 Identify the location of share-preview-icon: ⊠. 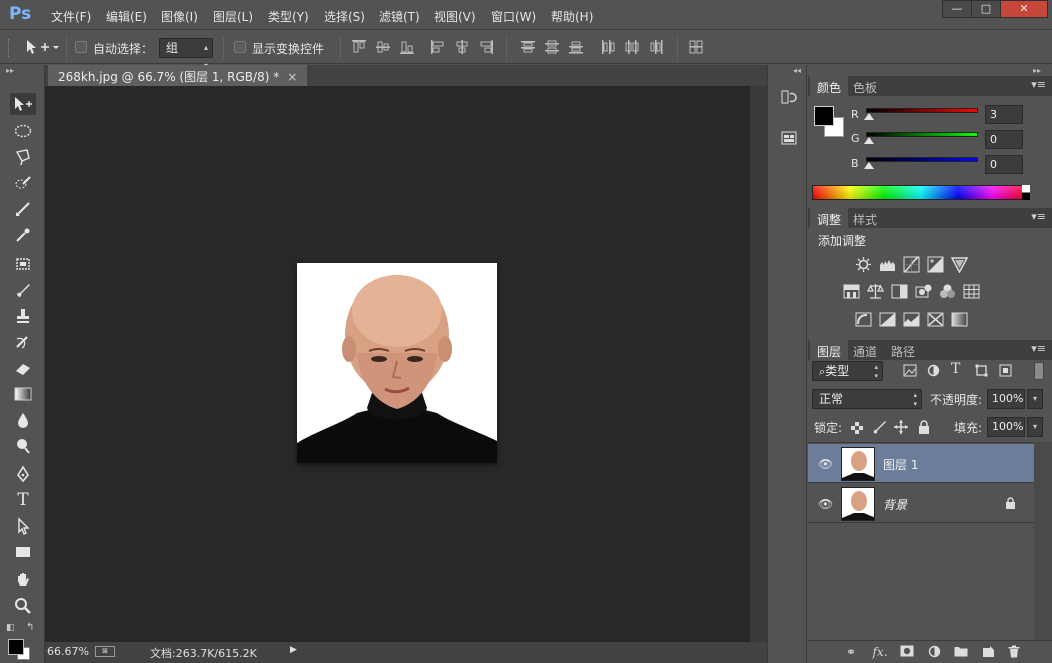
(105, 651).